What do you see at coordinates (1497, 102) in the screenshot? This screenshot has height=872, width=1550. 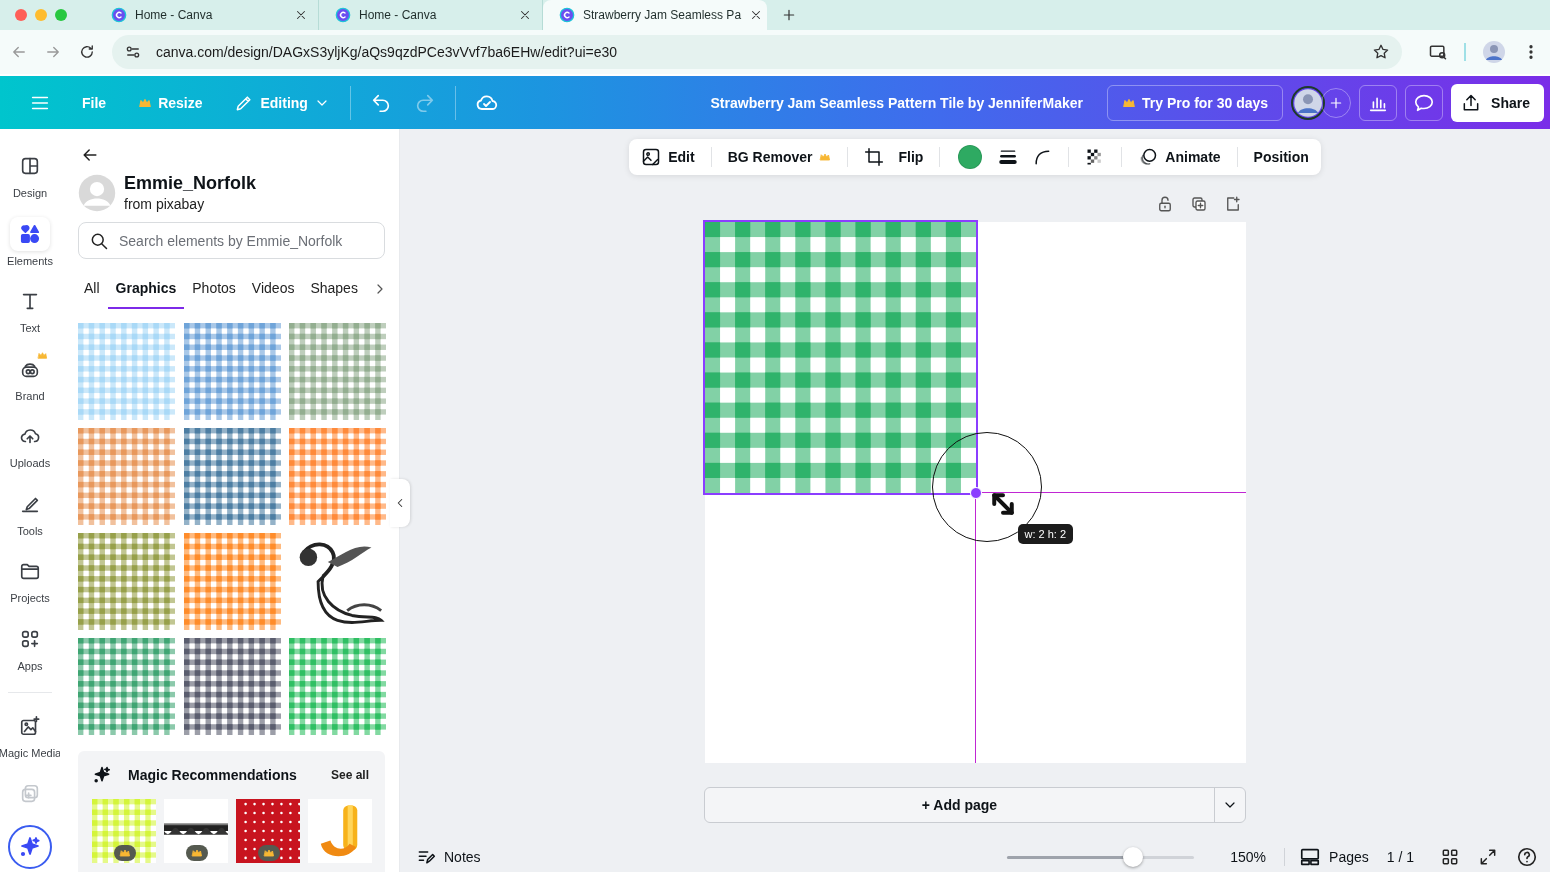 I see `share-button: Share` at bounding box center [1497, 102].